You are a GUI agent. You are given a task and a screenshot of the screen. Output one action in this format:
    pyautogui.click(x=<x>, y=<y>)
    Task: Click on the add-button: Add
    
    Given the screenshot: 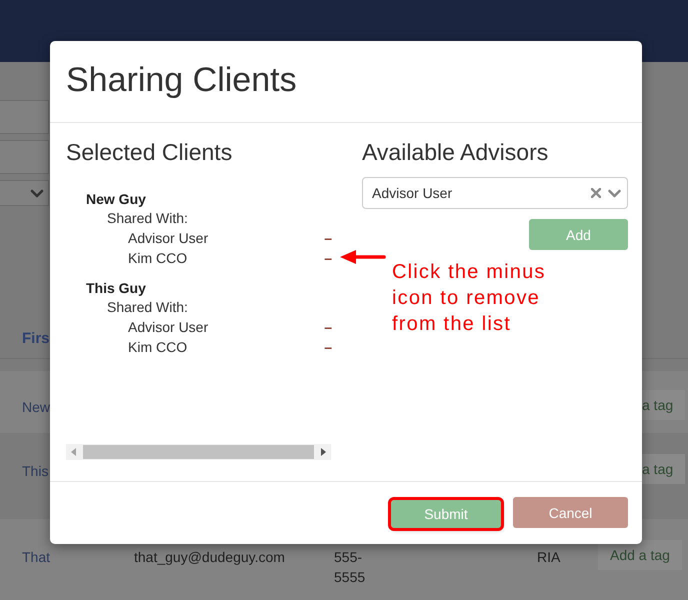 What is the action you would take?
    pyautogui.click(x=578, y=234)
    